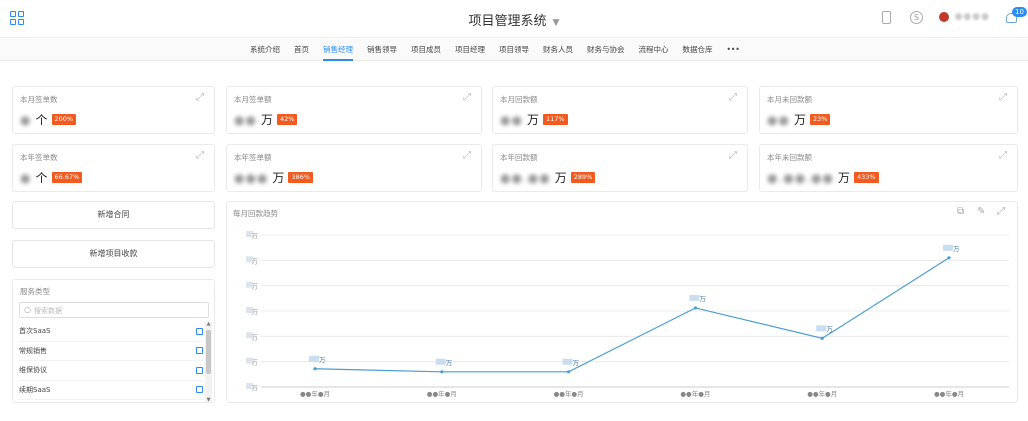 The height and width of the screenshot is (421, 1028). What do you see at coordinates (113, 215) in the screenshot?
I see `new-contract-button: 新增合同` at bounding box center [113, 215].